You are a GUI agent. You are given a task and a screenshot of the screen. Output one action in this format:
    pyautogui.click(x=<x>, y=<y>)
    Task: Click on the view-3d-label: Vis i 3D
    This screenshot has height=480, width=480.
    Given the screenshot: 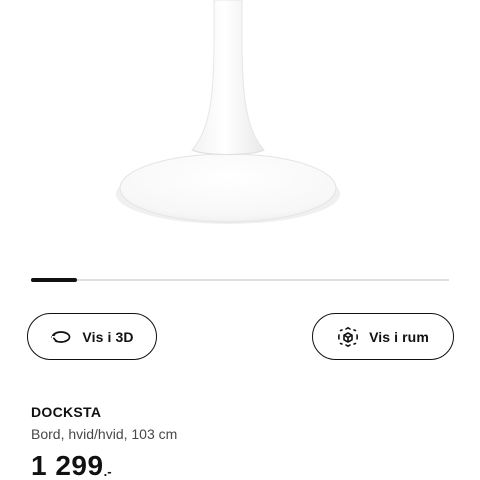 What is the action you would take?
    pyautogui.click(x=108, y=336)
    